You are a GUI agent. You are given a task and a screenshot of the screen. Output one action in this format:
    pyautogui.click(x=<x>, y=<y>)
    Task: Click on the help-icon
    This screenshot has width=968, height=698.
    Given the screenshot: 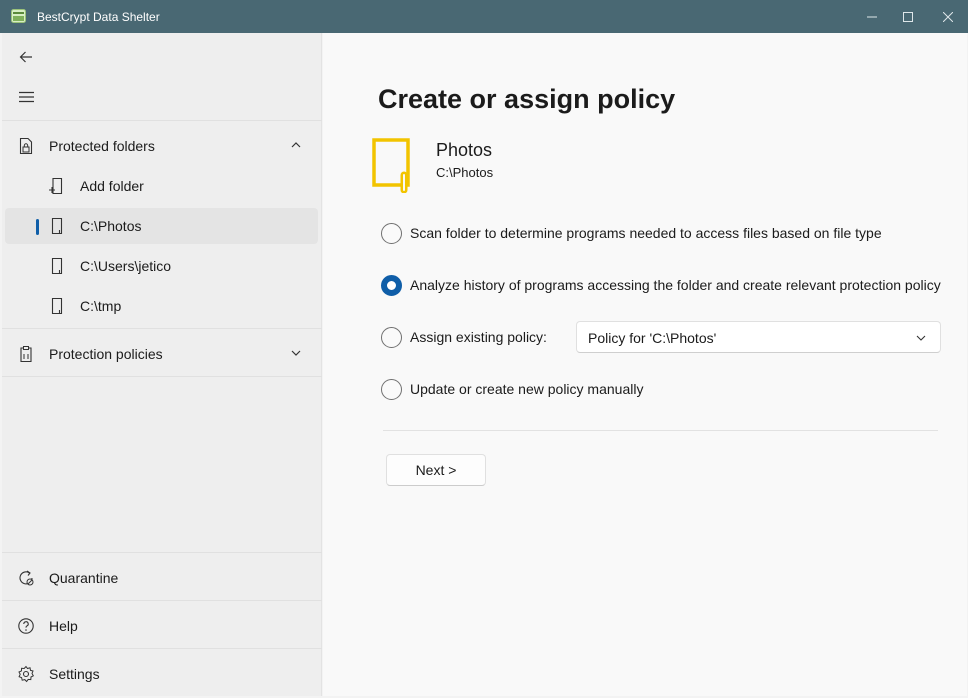 What is the action you would take?
    pyautogui.click(x=26, y=626)
    